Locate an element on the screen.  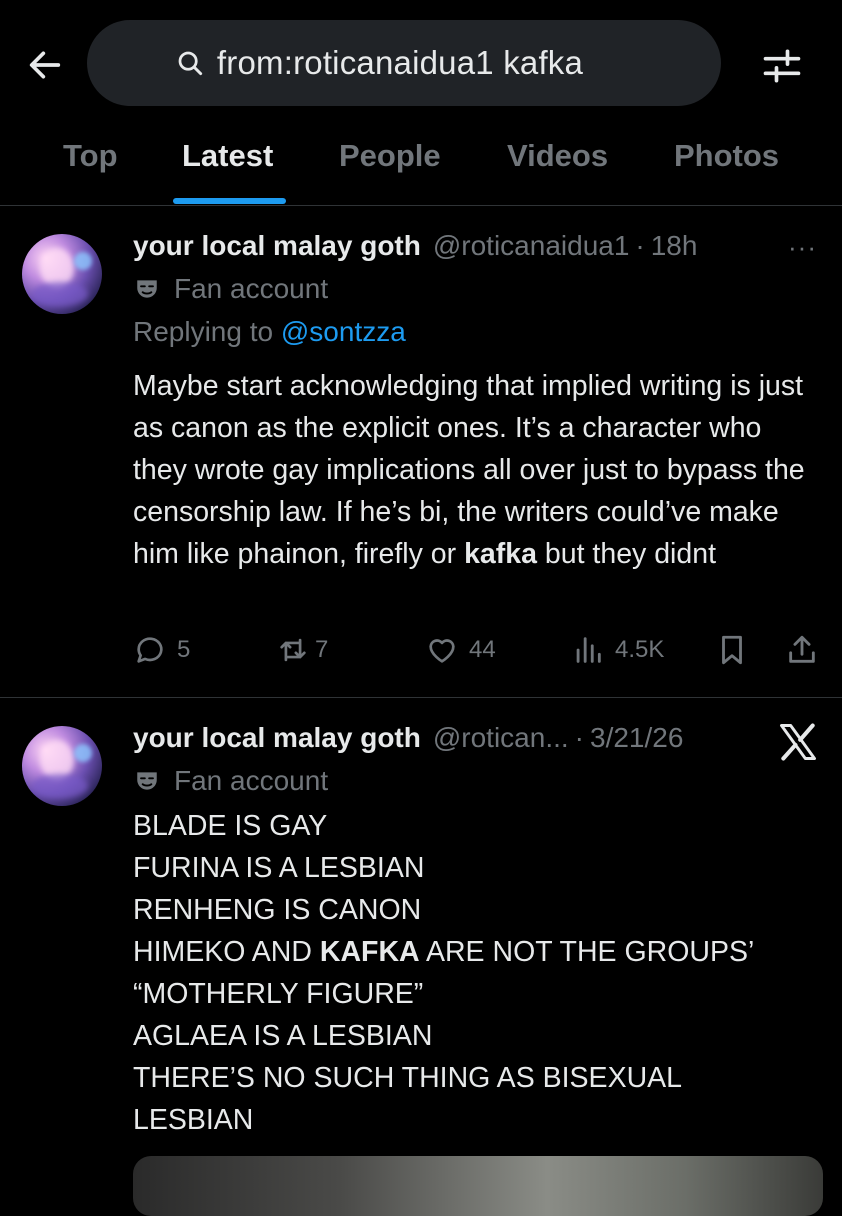
repost-count: 7 is located at coordinates (322, 649).